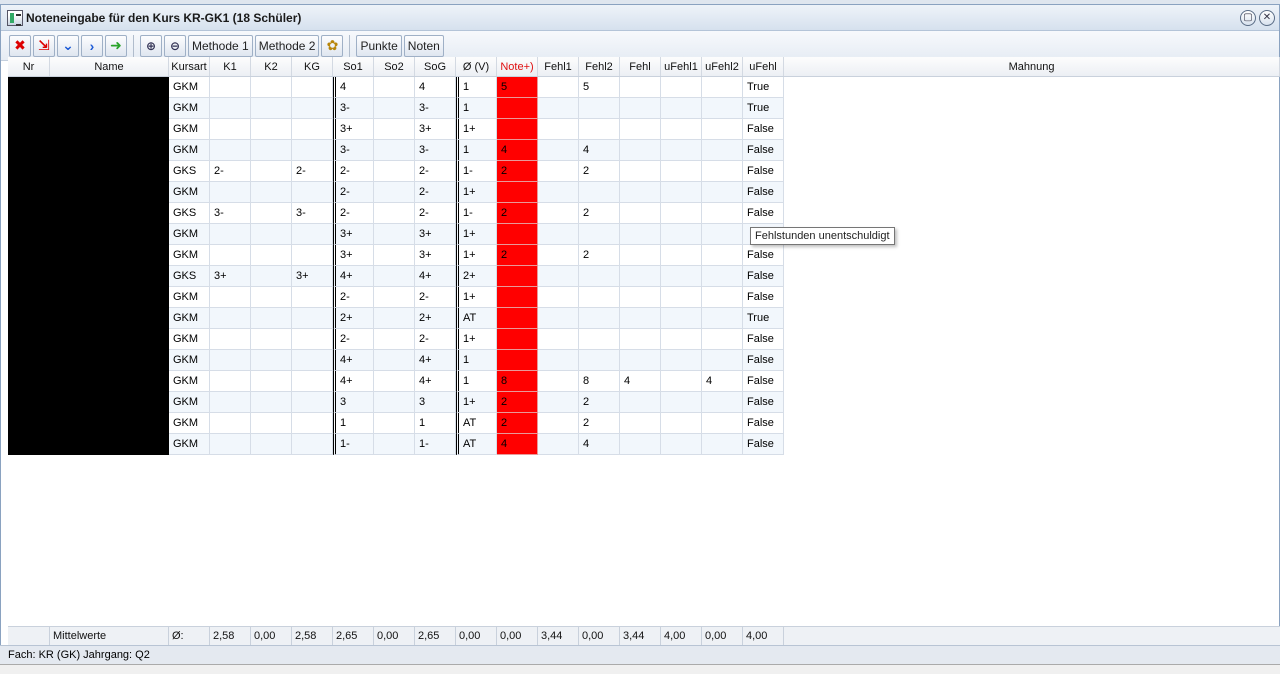  Describe the element at coordinates (517, 381) in the screenshot. I see `cell-note: 8` at that location.